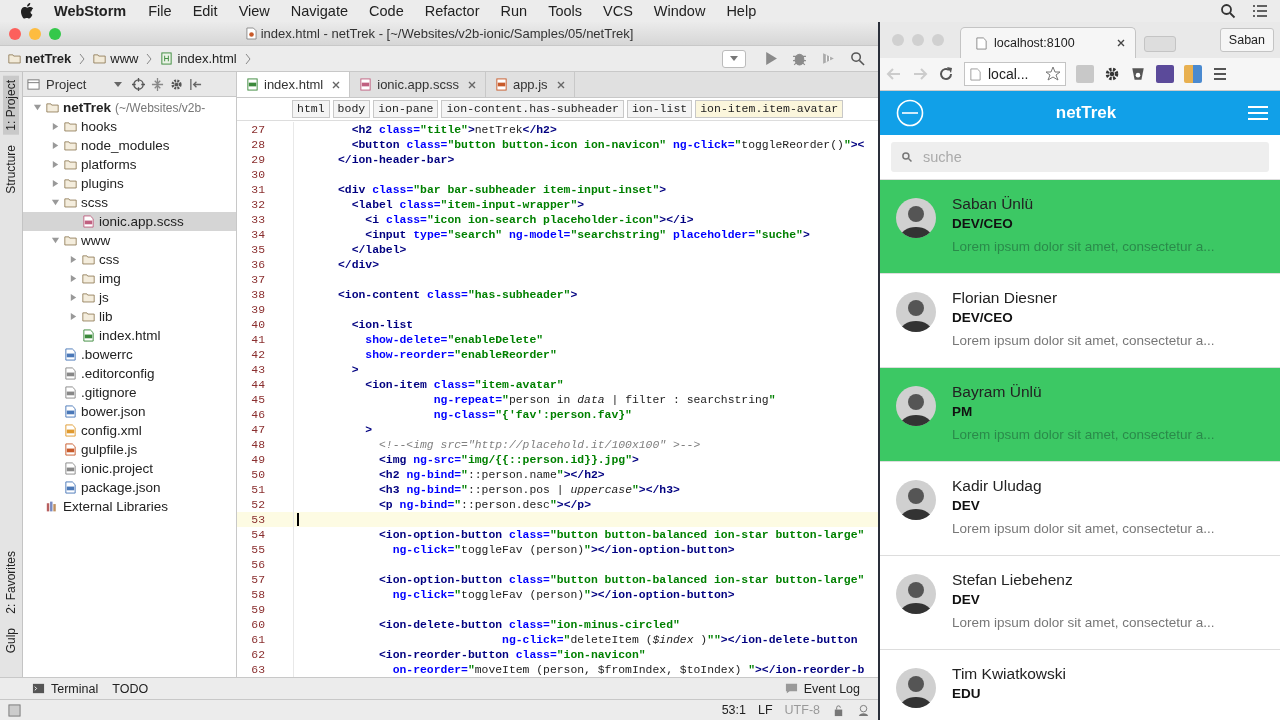 This screenshot has height=720, width=1280. What do you see at coordinates (102, 183) in the screenshot?
I see `tree-item: plugins` at bounding box center [102, 183].